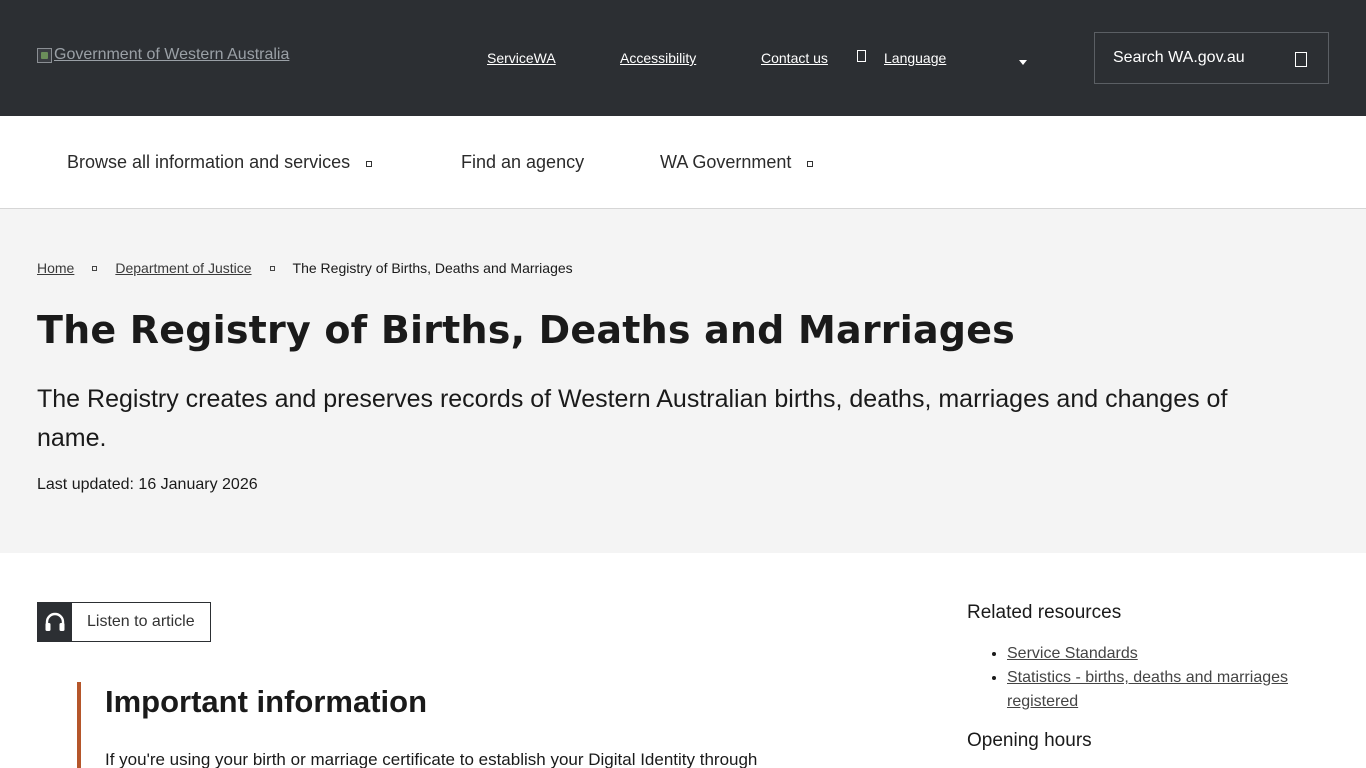 The height and width of the screenshot is (768, 1366). Describe the element at coordinates (915, 58) in the screenshot. I see `language-selector: Language` at that location.